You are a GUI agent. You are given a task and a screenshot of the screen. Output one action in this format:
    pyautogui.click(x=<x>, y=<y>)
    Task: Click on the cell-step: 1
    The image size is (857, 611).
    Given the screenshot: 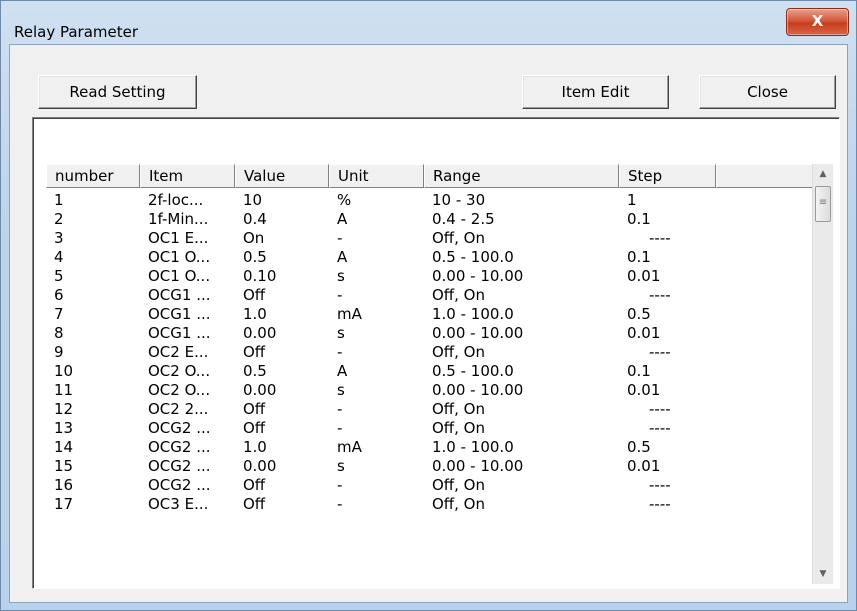 What is the action you would take?
    pyautogui.click(x=632, y=200)
    